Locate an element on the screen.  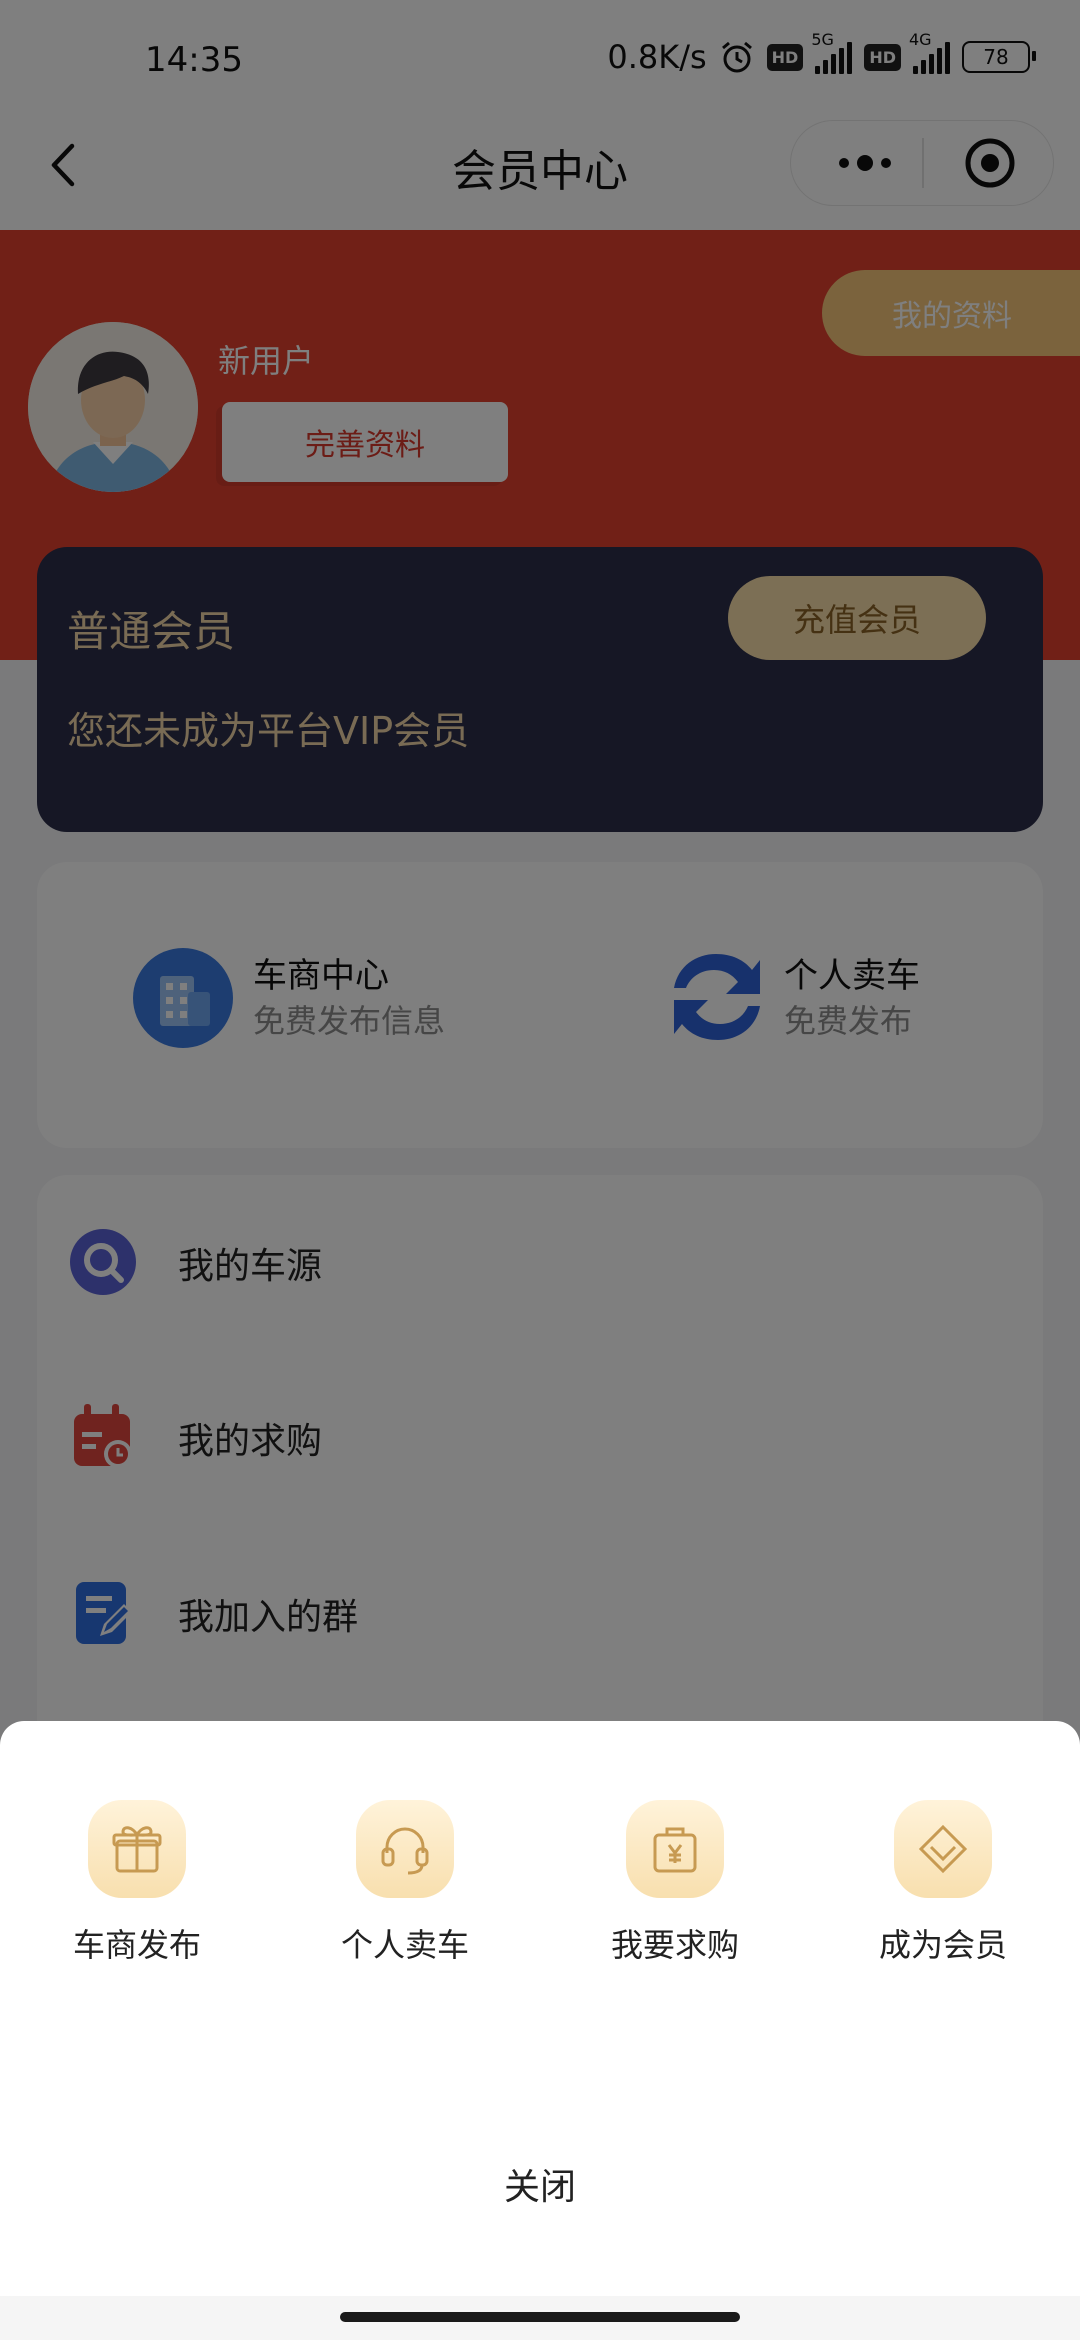
sheet-item-label: 我要求购 is located at coordinates (674, 1945).